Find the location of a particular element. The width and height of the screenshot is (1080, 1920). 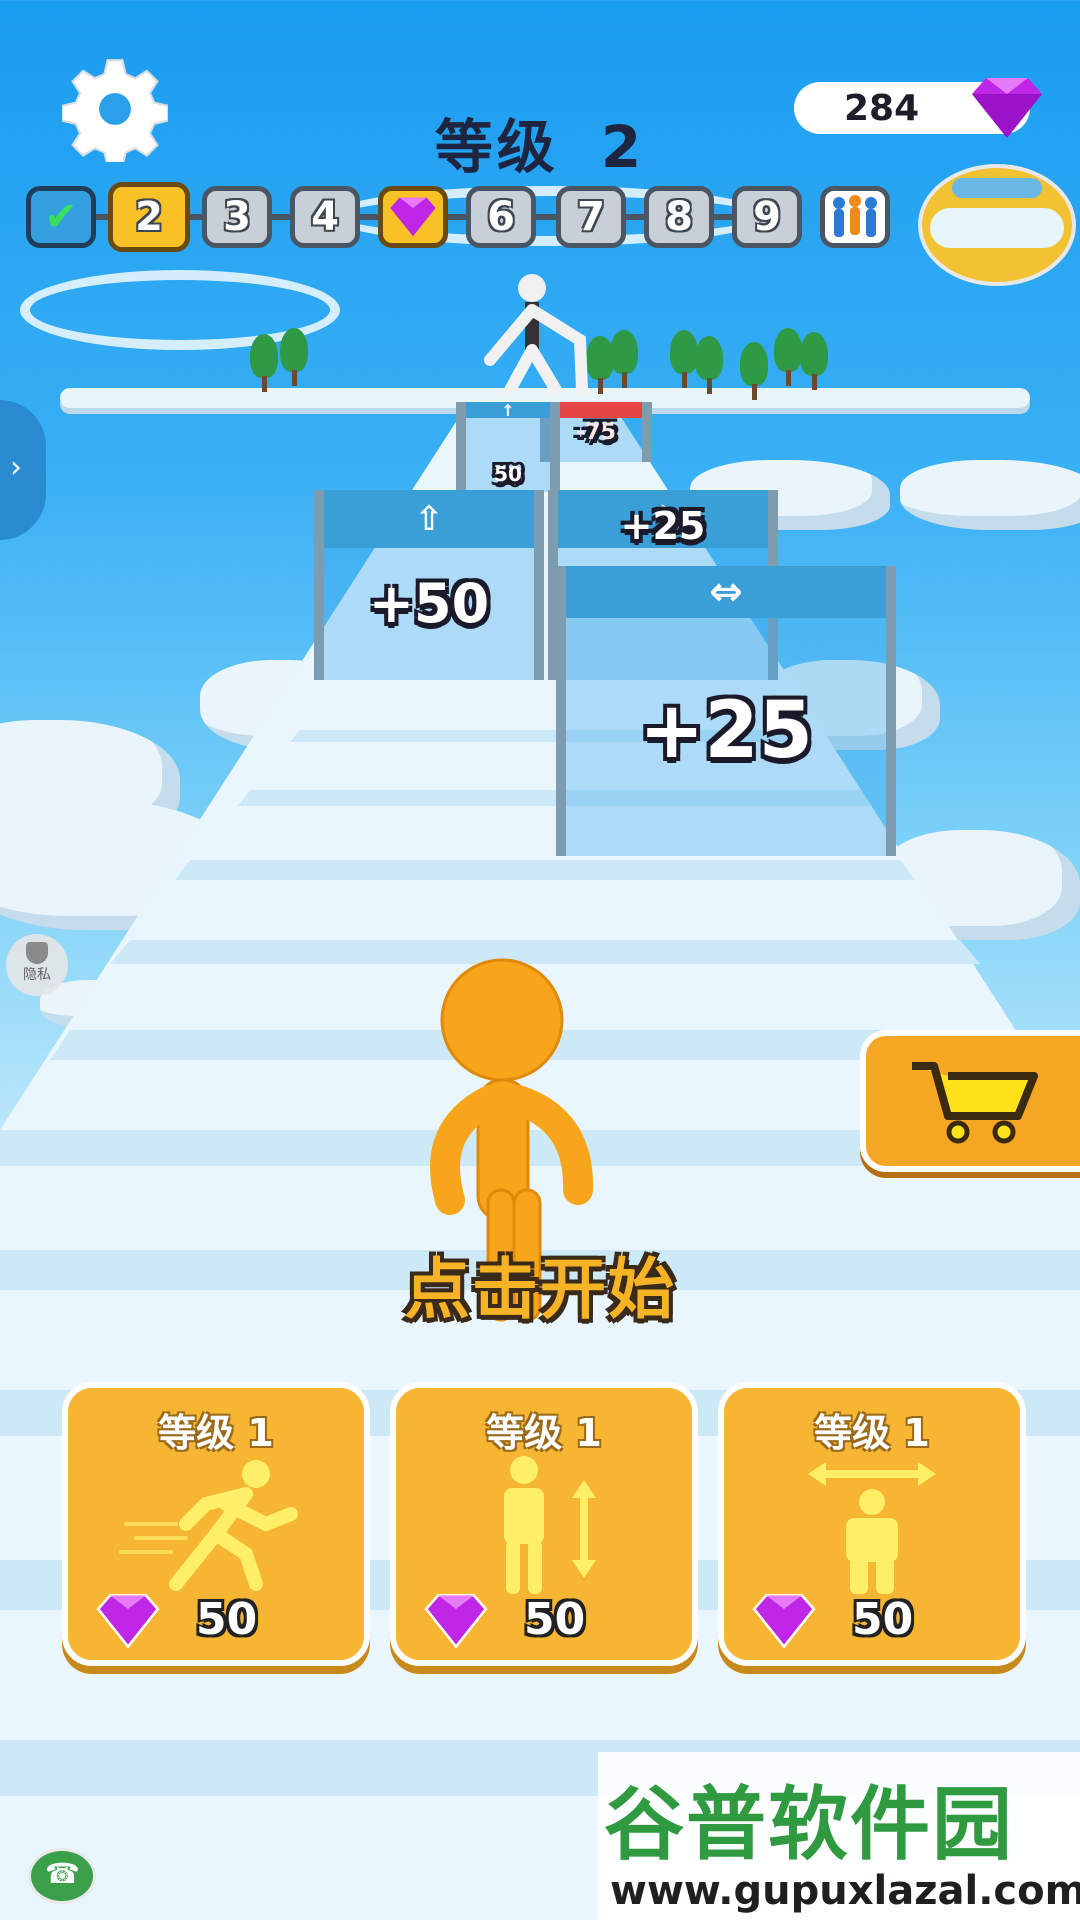

progress-node-gem is located at coordinates (413, 217).